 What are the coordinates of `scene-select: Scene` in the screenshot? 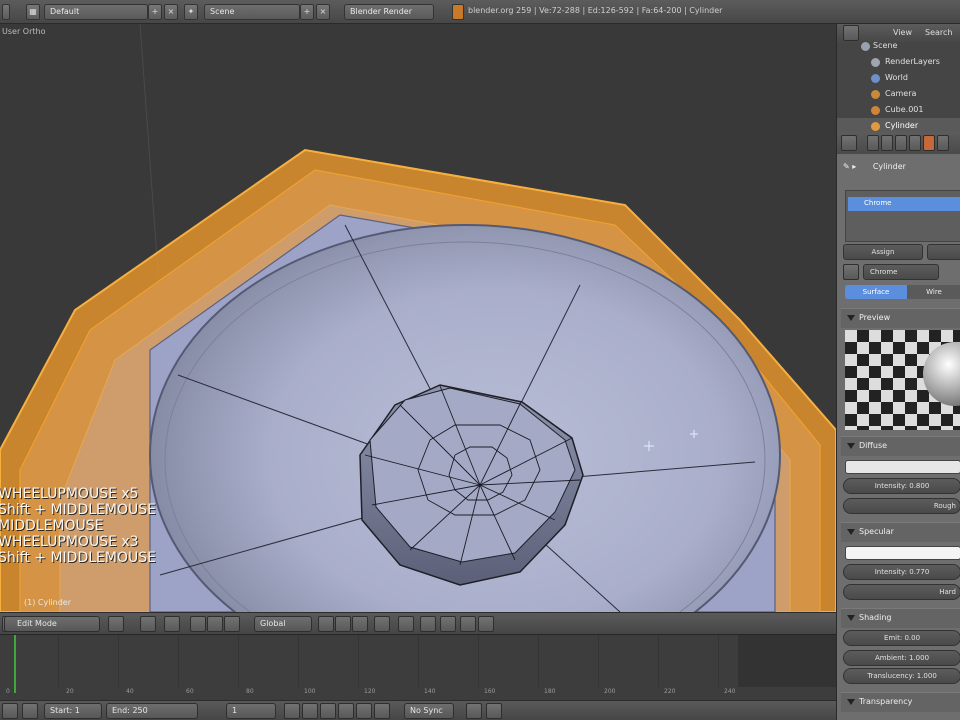 It's located at (252, 12).